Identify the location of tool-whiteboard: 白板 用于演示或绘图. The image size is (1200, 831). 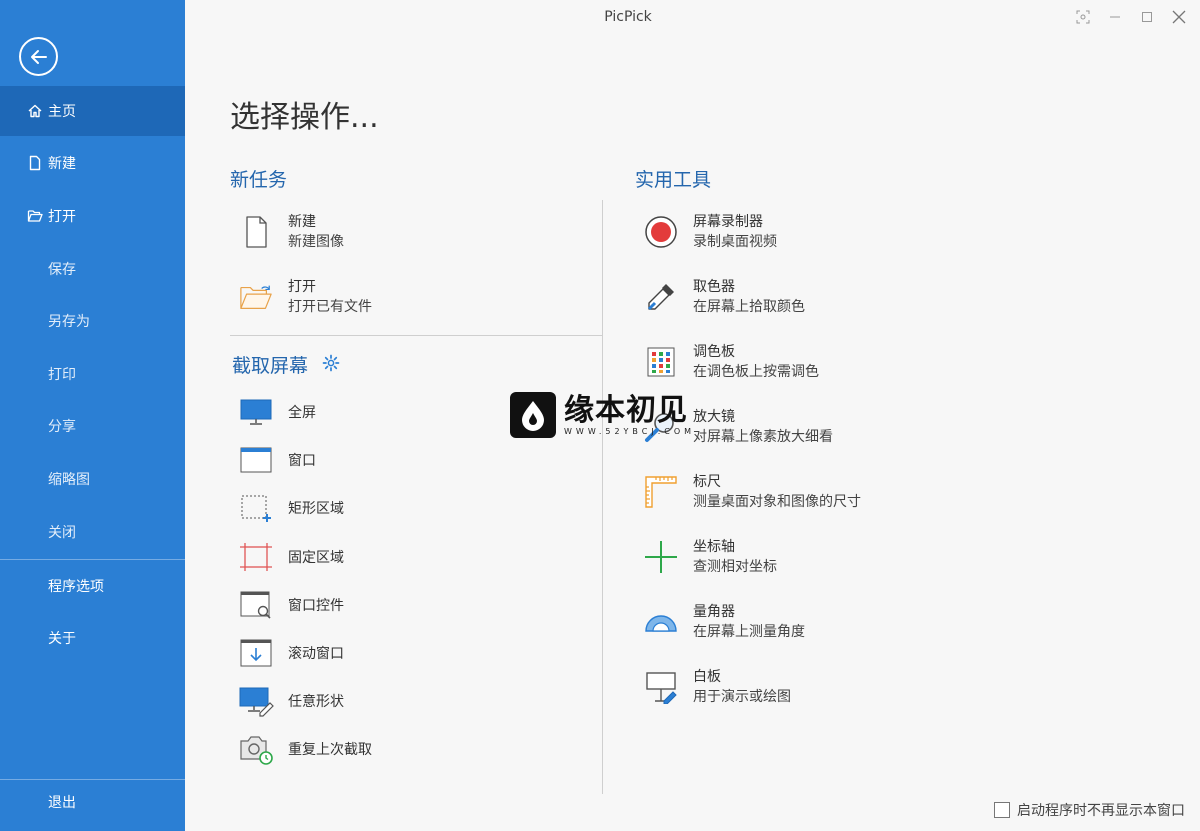
(717, 687).